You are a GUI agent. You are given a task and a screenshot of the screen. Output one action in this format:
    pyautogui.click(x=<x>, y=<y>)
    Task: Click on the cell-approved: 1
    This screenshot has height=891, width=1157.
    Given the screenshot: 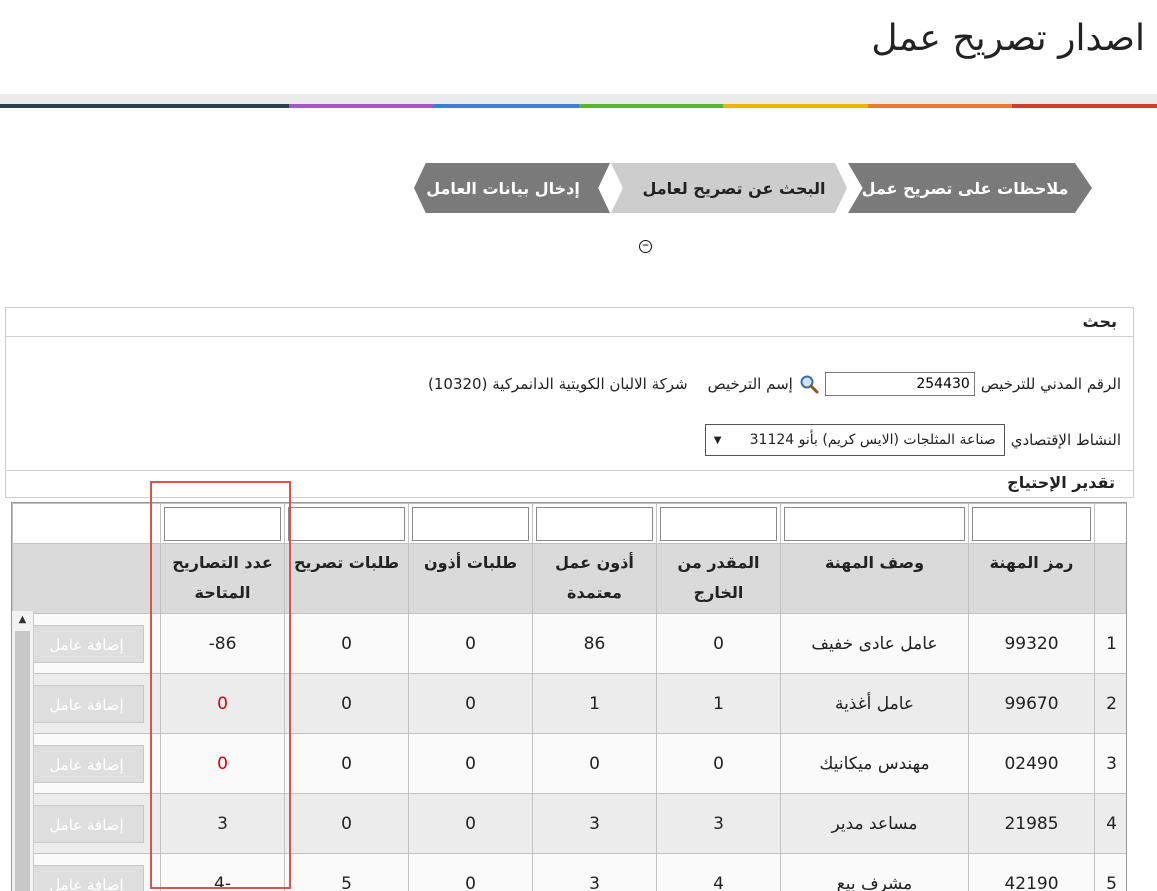 What is the action you would take?
    pyautogui.click(x=594, y=703)
    